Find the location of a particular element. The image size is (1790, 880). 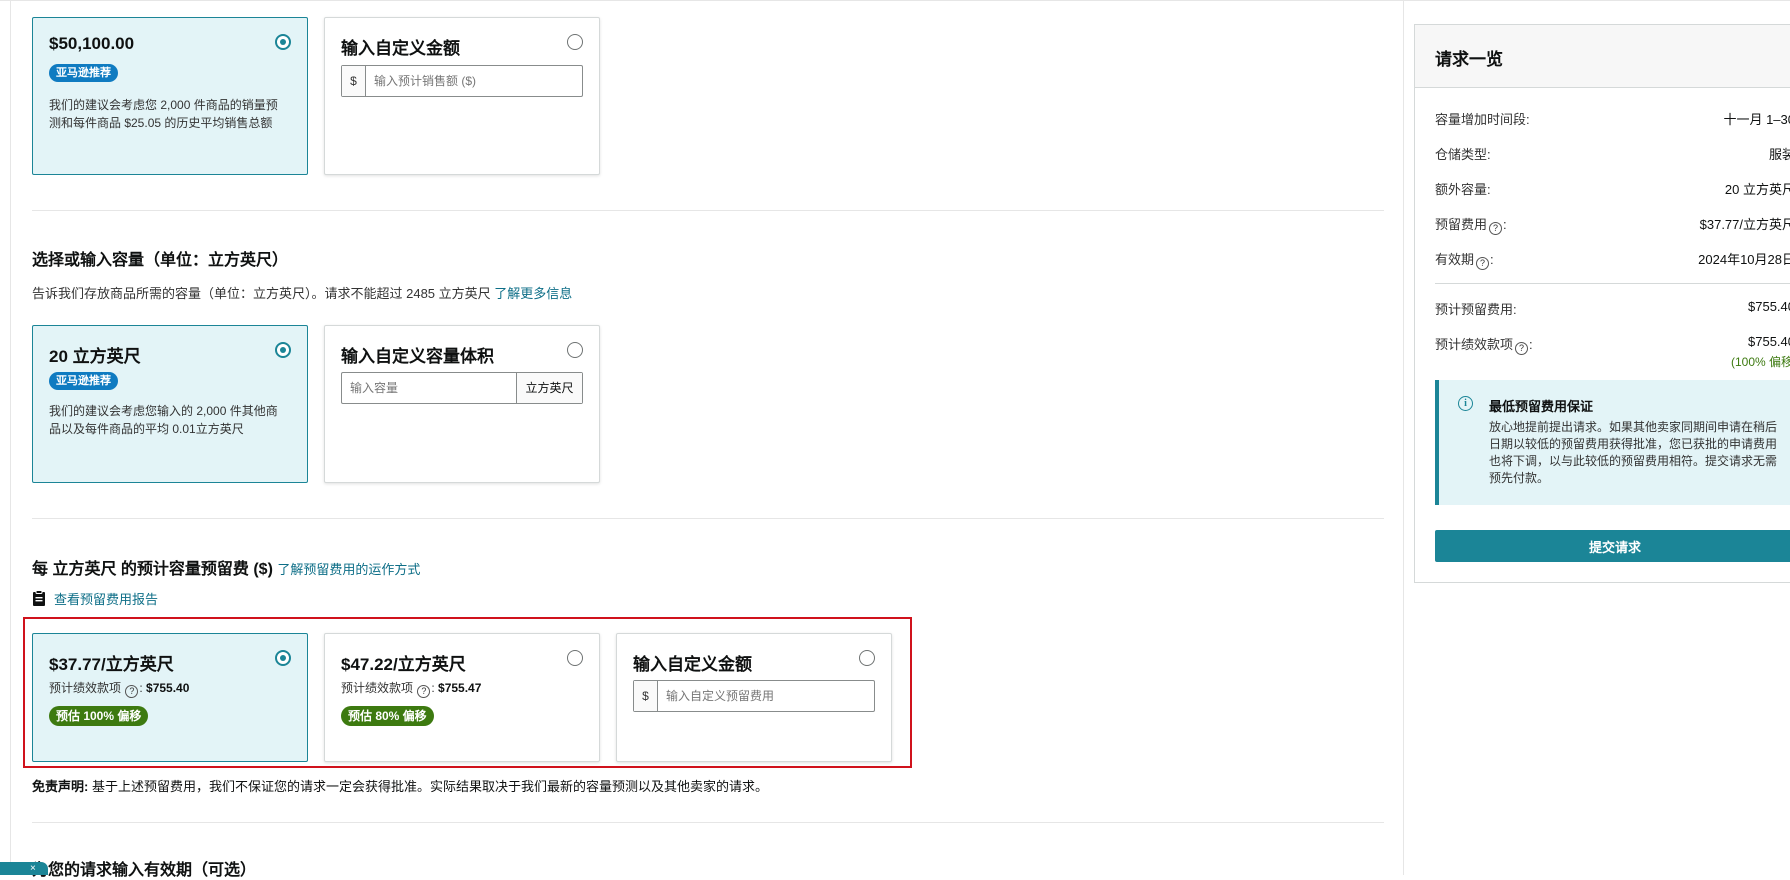

summary-row-value: 十一月 1–30 is located at coordinates (1756, 119).